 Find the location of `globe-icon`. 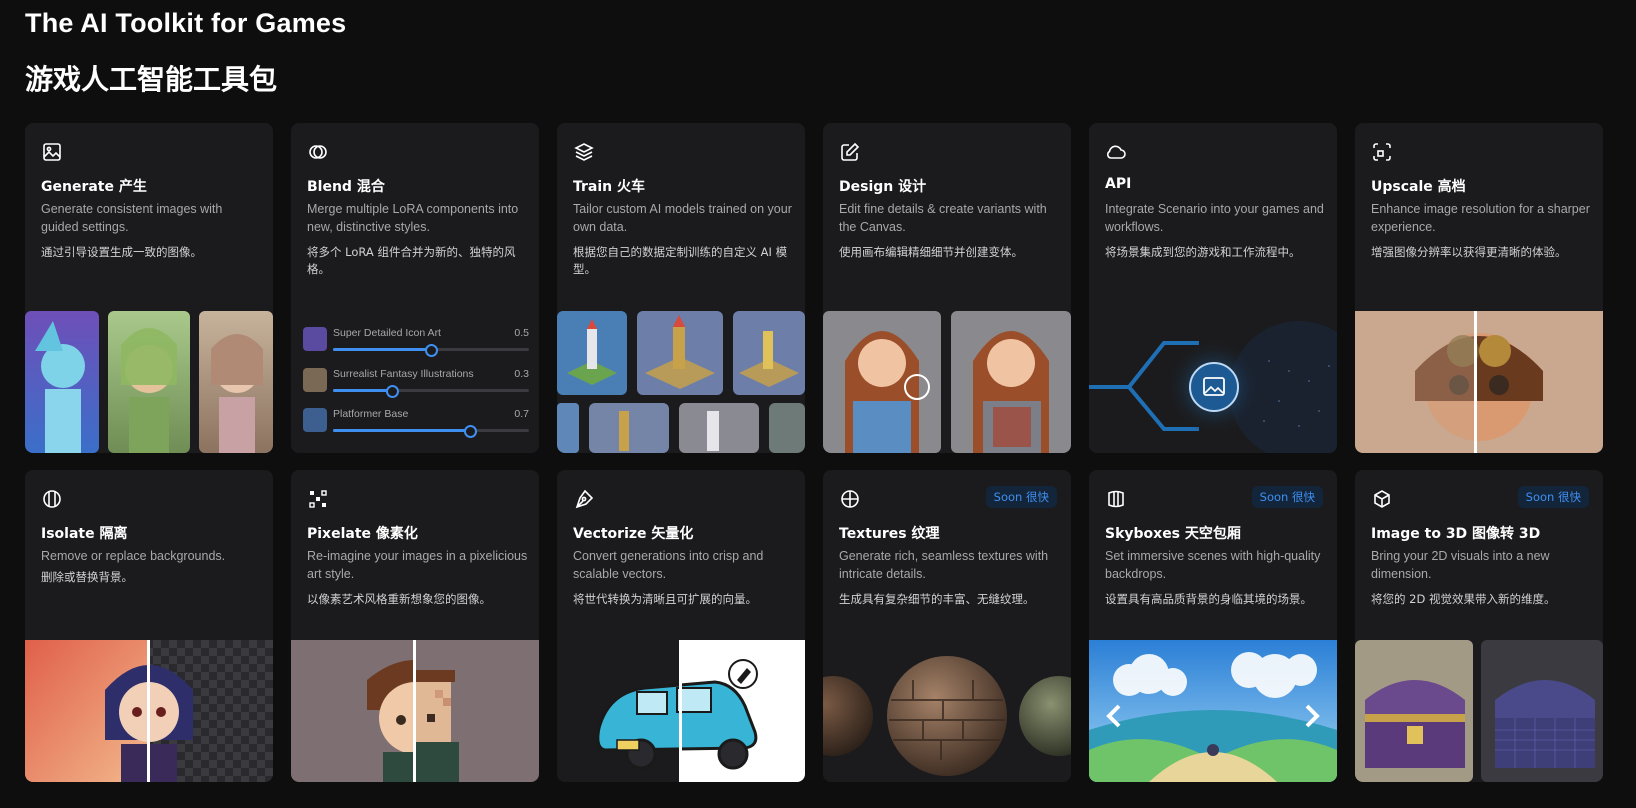

globe-icon is located at coordinates (850, 499).